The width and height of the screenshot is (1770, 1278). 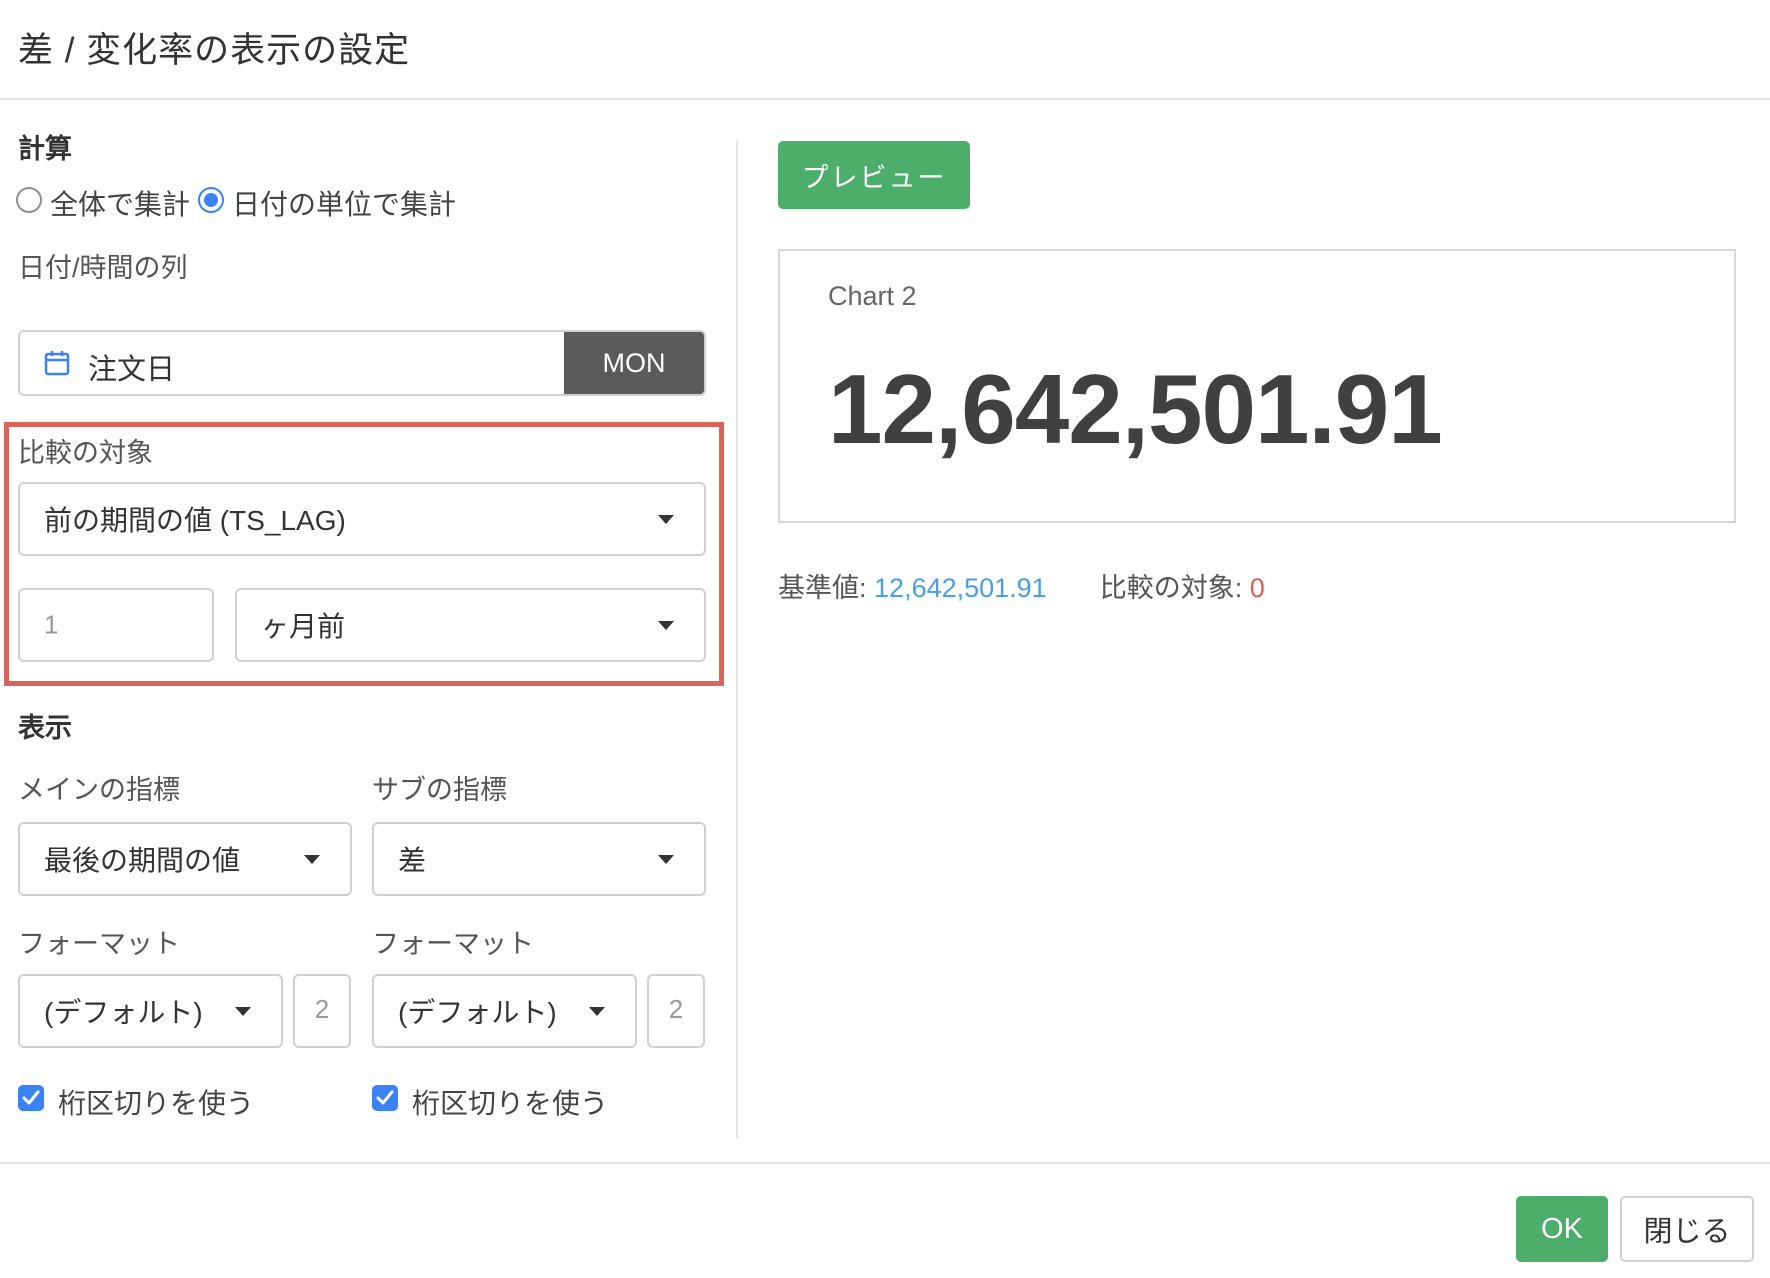 What do you see at coordinates (116, 625) in the screenshot?
I see `comparison-offset-input: 1` at bounding box center [116, 625].